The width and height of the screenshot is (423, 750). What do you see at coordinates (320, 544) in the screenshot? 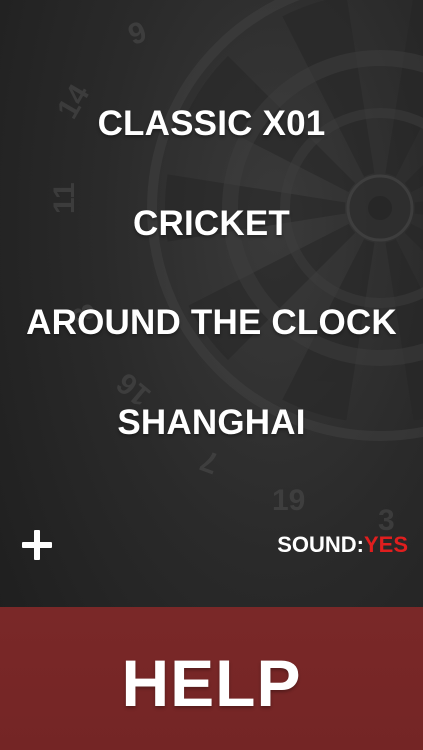
I see `sound-label: SOUND:` at bounding box center [320, 544].